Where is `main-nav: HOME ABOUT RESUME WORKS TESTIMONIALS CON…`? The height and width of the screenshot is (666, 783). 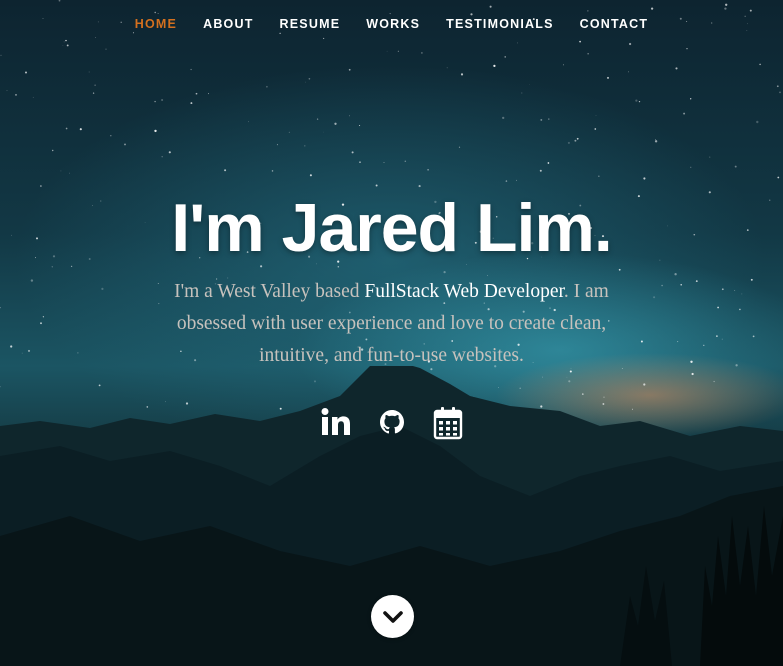
main-nav: HOME ABOUT RESUME WORKS TESTIMONIALS CON… is located at coordinates (391, 24).